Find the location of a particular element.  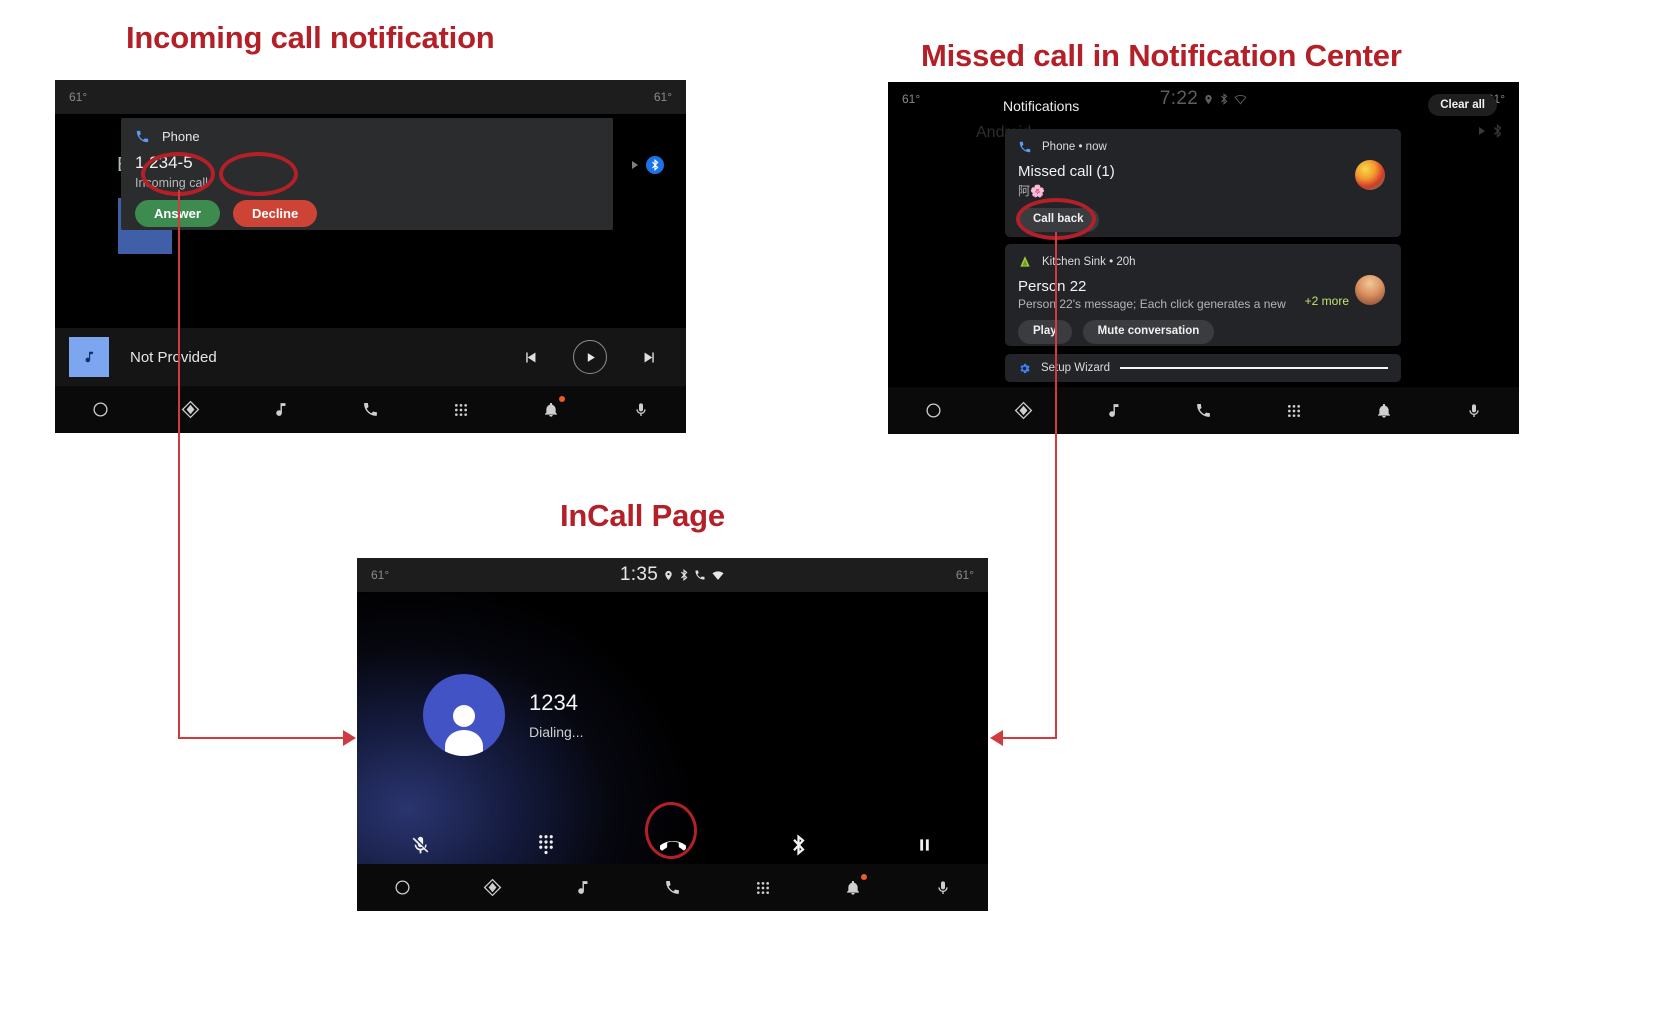

connector-answer-horizontal is located at coordinates (260, 738).